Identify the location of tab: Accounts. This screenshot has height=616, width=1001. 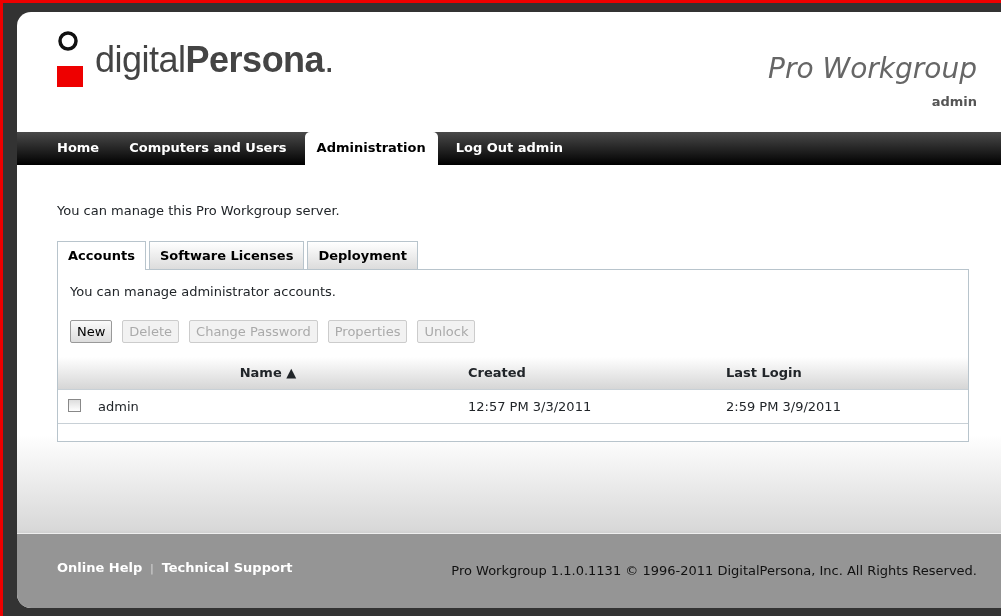
(101, 255).